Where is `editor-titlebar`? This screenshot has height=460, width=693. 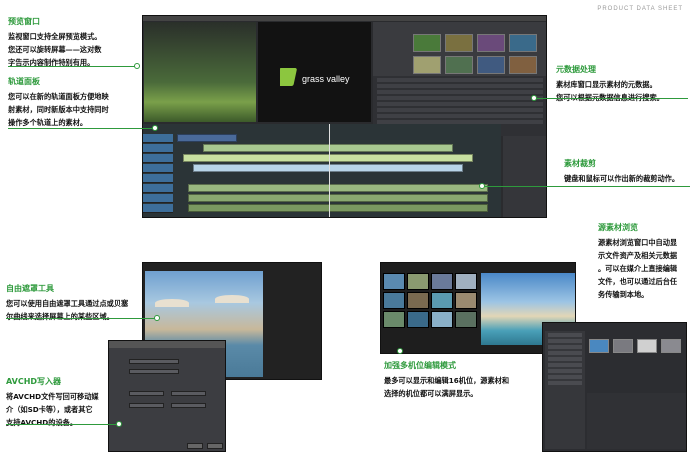 editor-titlebar is located at coordinates (344, 18).